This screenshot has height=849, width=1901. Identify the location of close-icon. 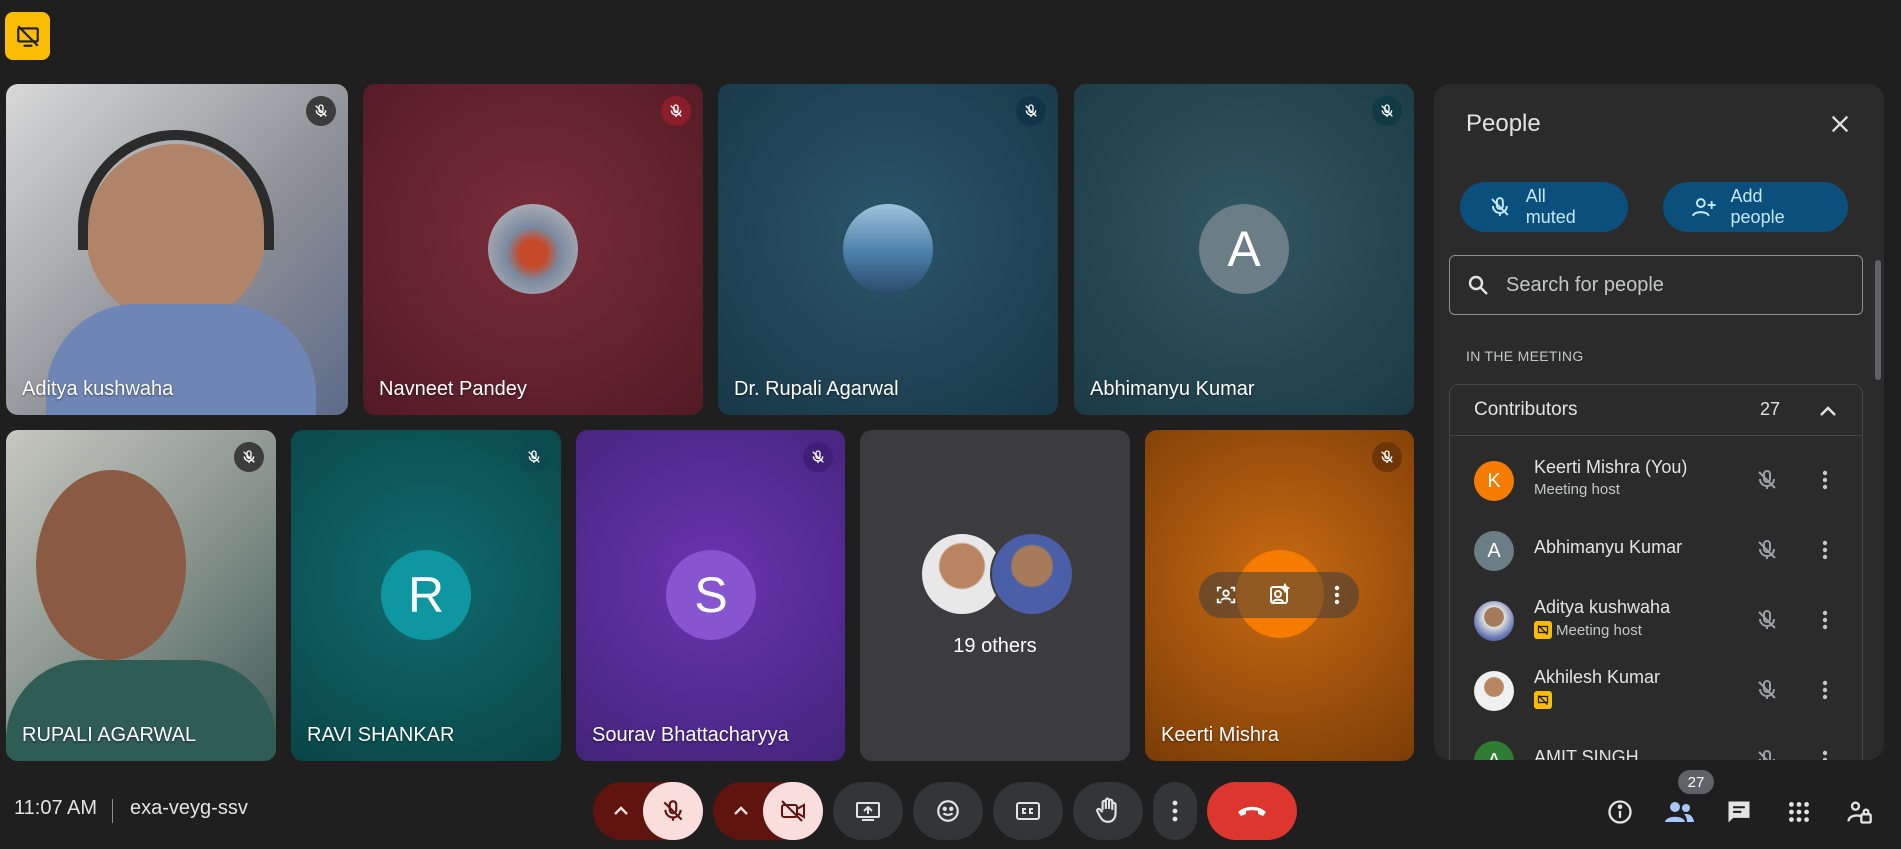
(1840, 124).